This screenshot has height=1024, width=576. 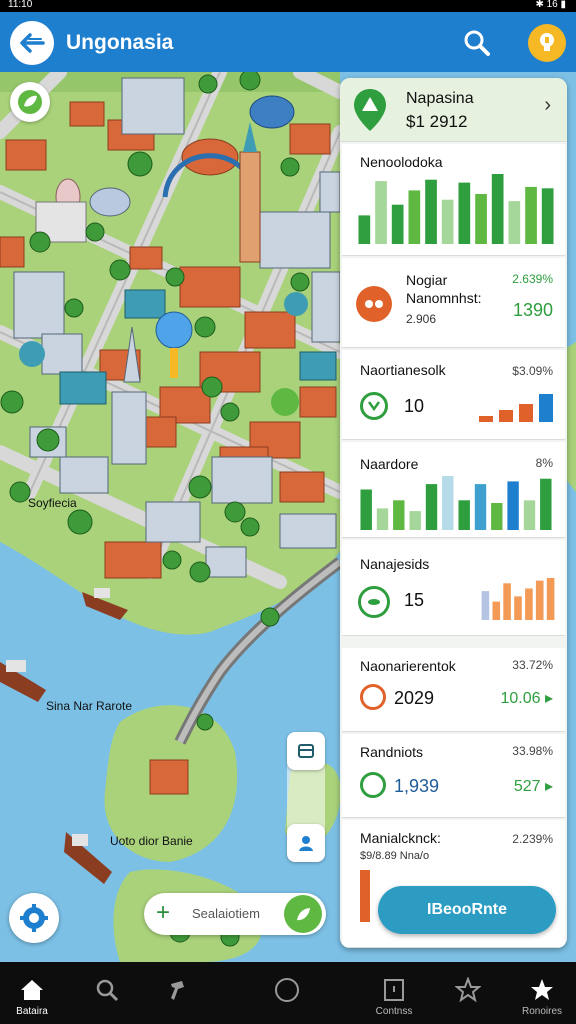 What do you see at coordinates (403, 370) in the screenshot?
I see `card-title: Naortianesolk` at bounding box center [403, 370].